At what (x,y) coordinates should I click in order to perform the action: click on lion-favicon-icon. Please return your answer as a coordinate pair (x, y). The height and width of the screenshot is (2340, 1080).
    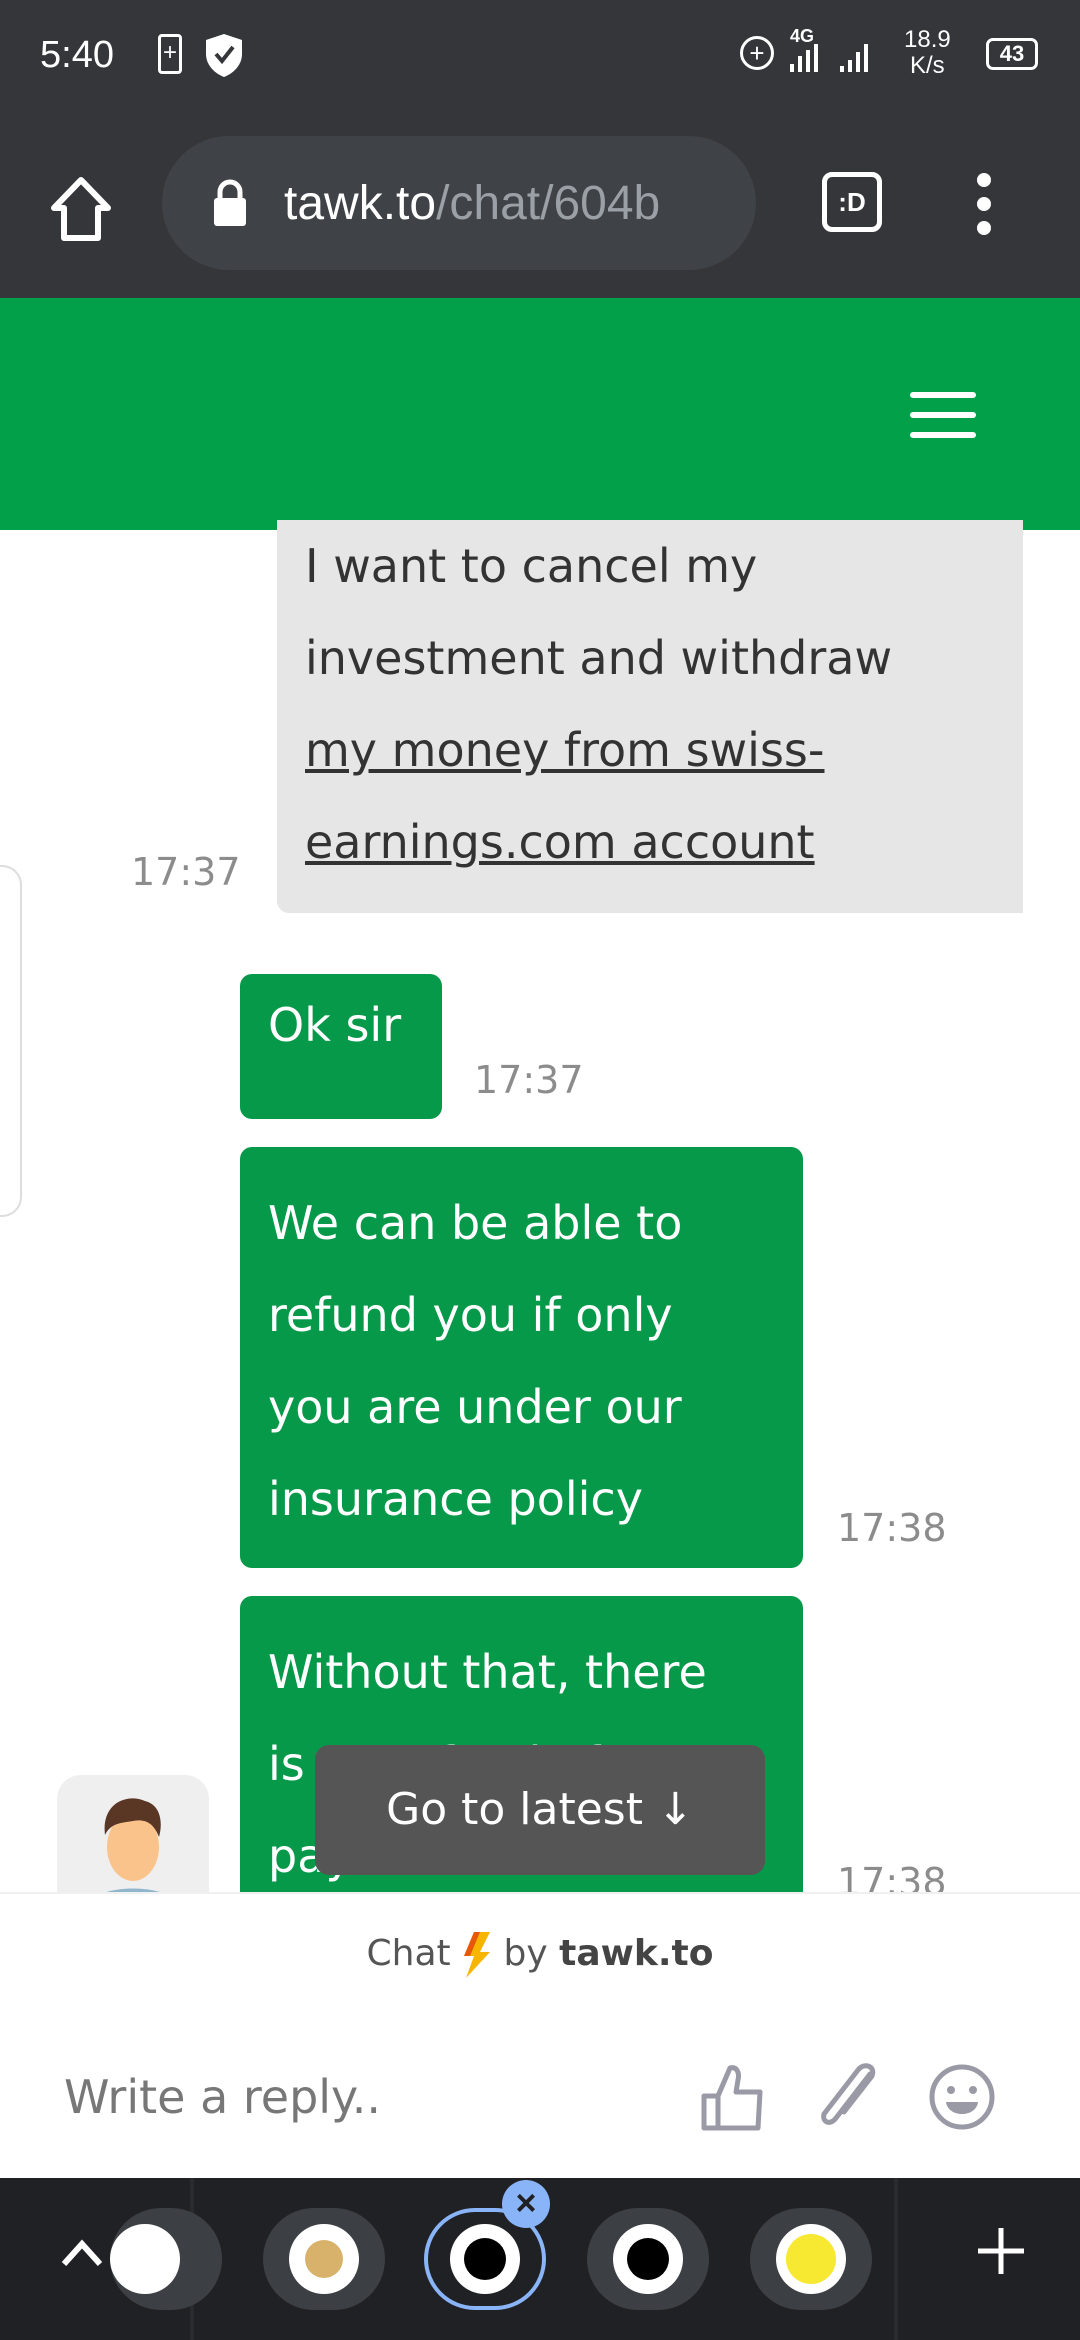
    Looking at the image, I should click on (324, 2259).